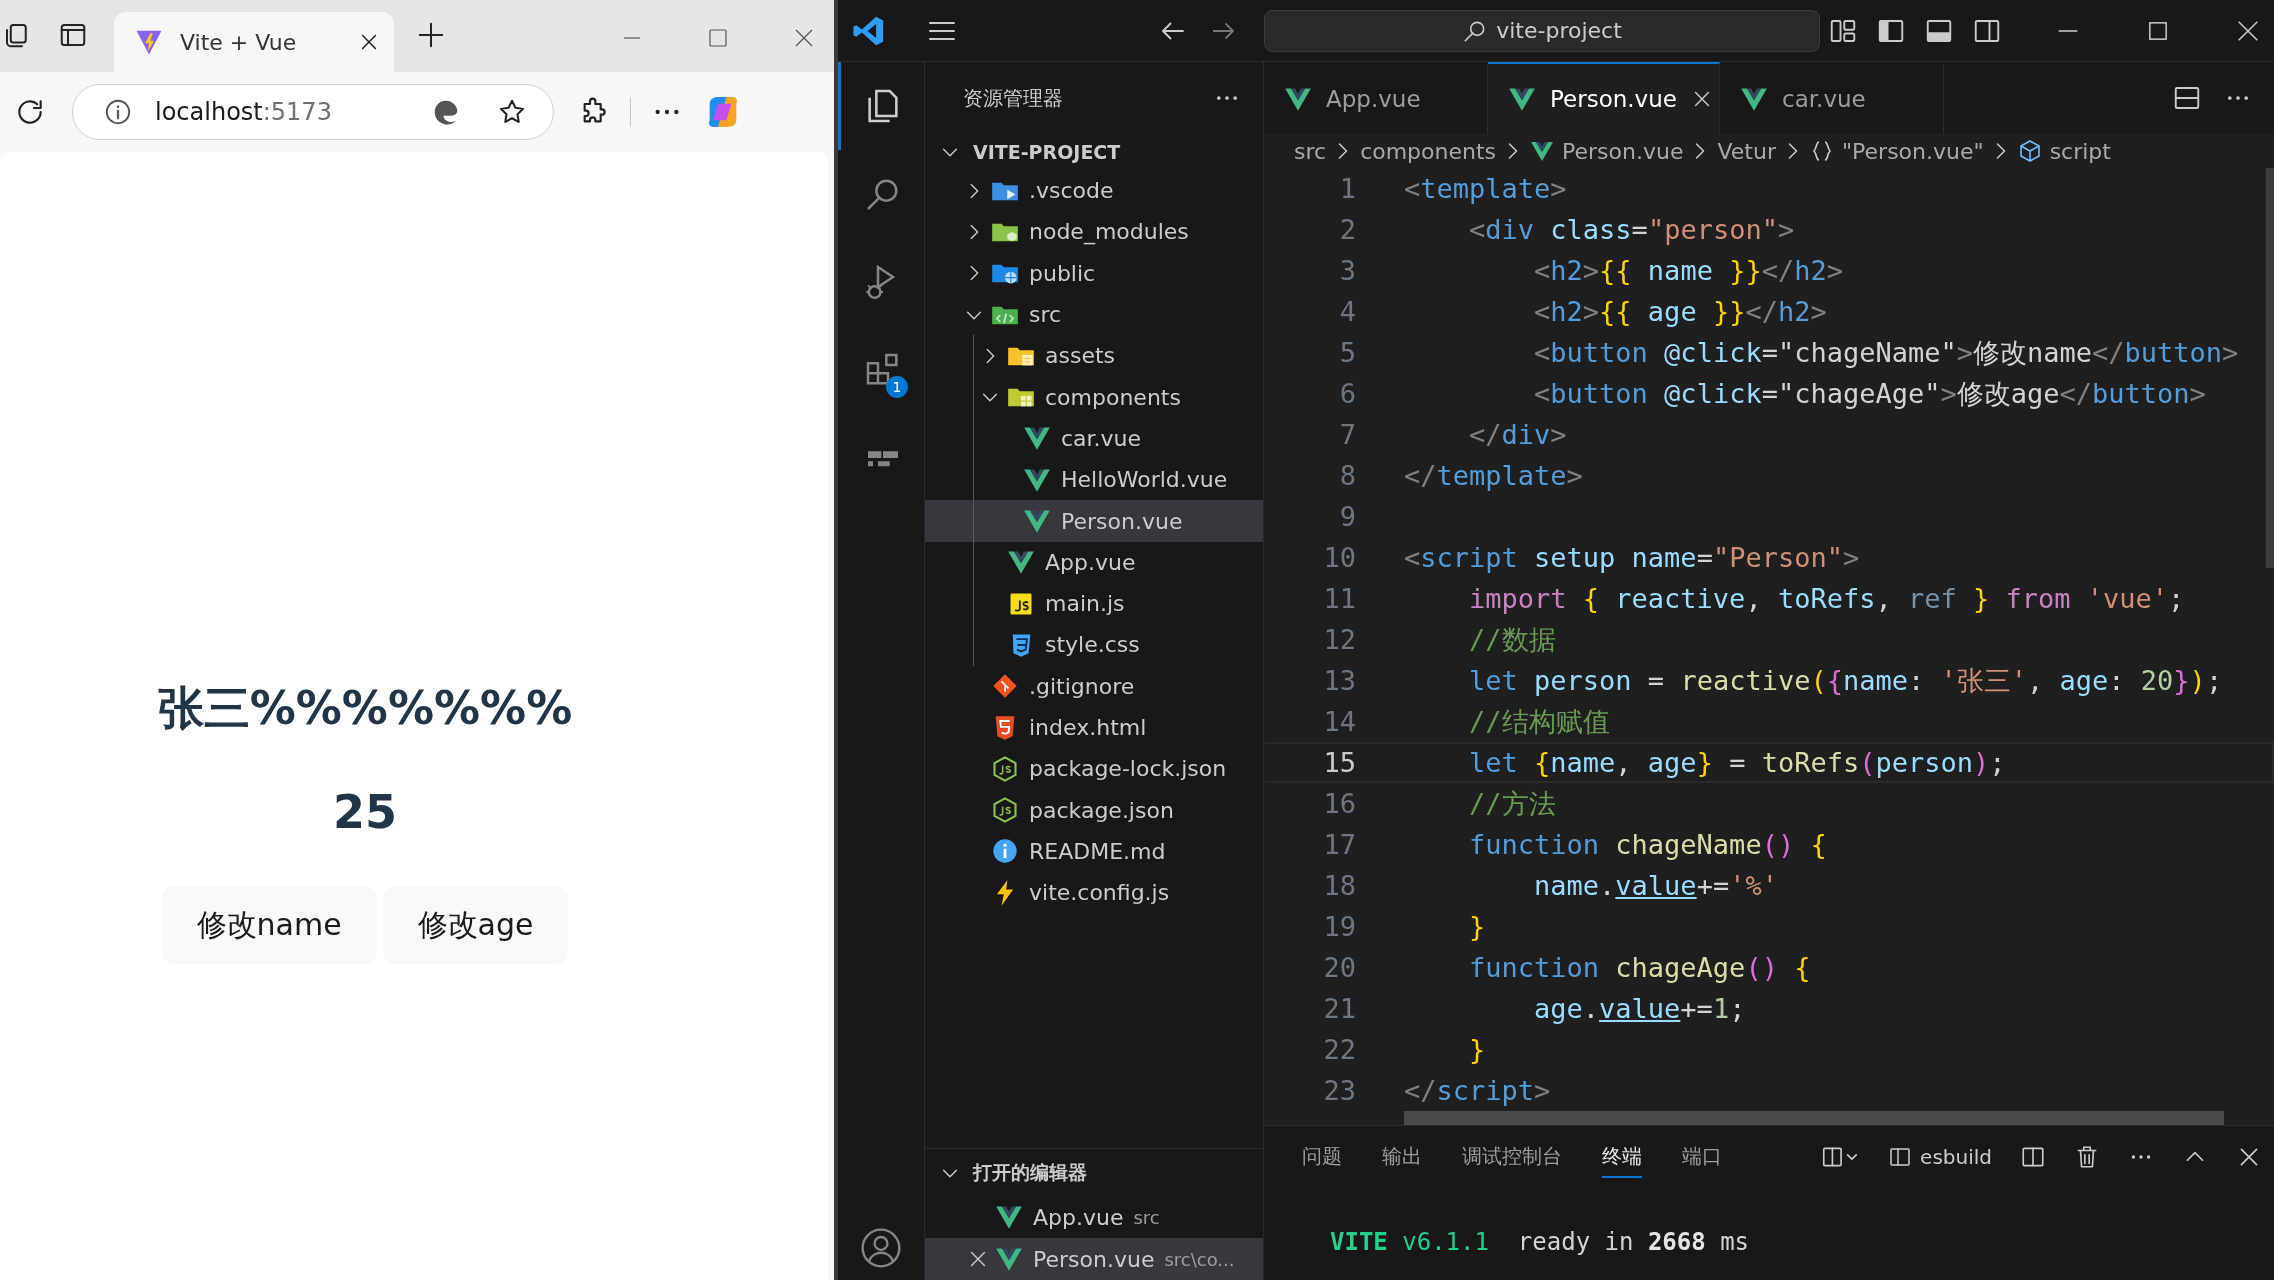 This screenshot has height=1280, width=2274. What do you see at coordinates (881, 1248) in the screenshot?
I see `account-icon` at bounding box center [881, 1248].